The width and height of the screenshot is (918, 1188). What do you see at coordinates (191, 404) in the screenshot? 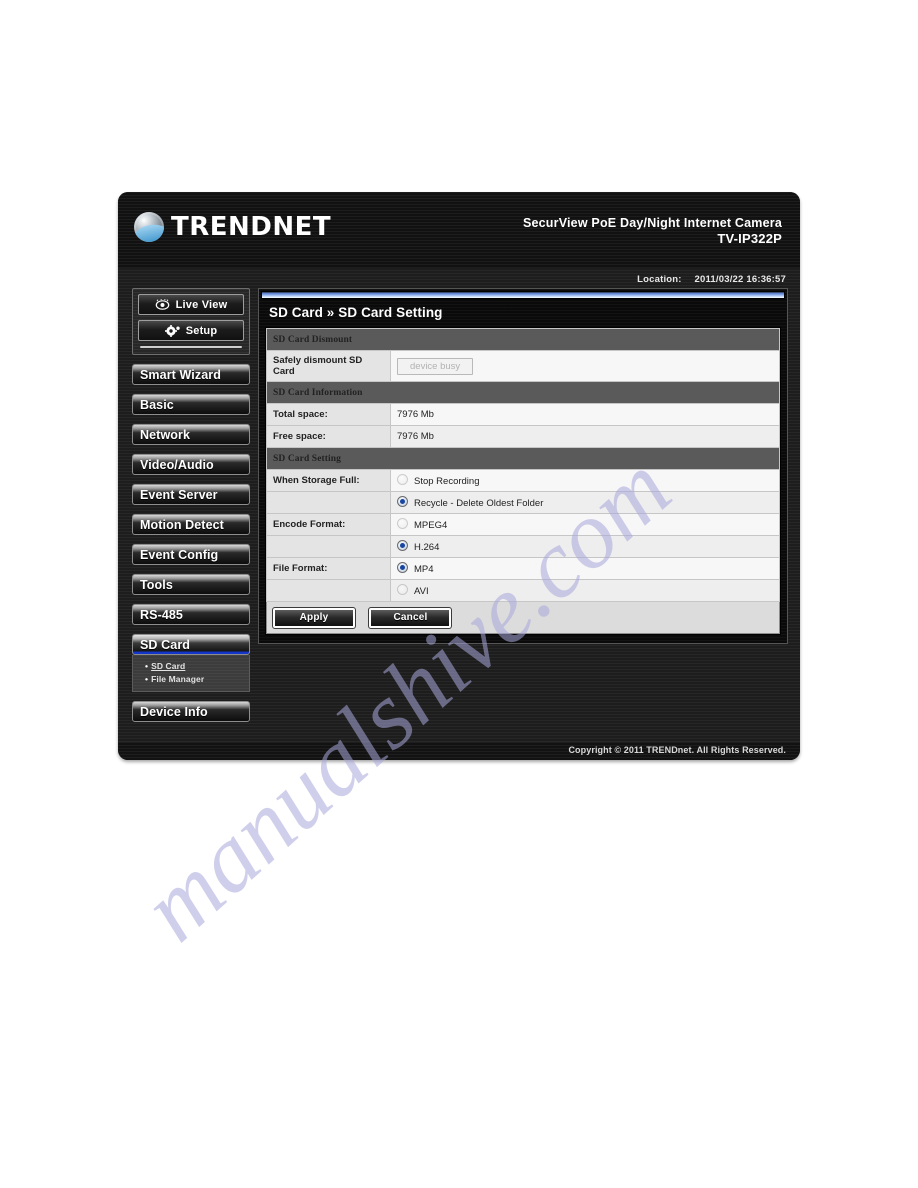
I see `sidebar-item-basic: Basic` at bounding box center [191, 404].